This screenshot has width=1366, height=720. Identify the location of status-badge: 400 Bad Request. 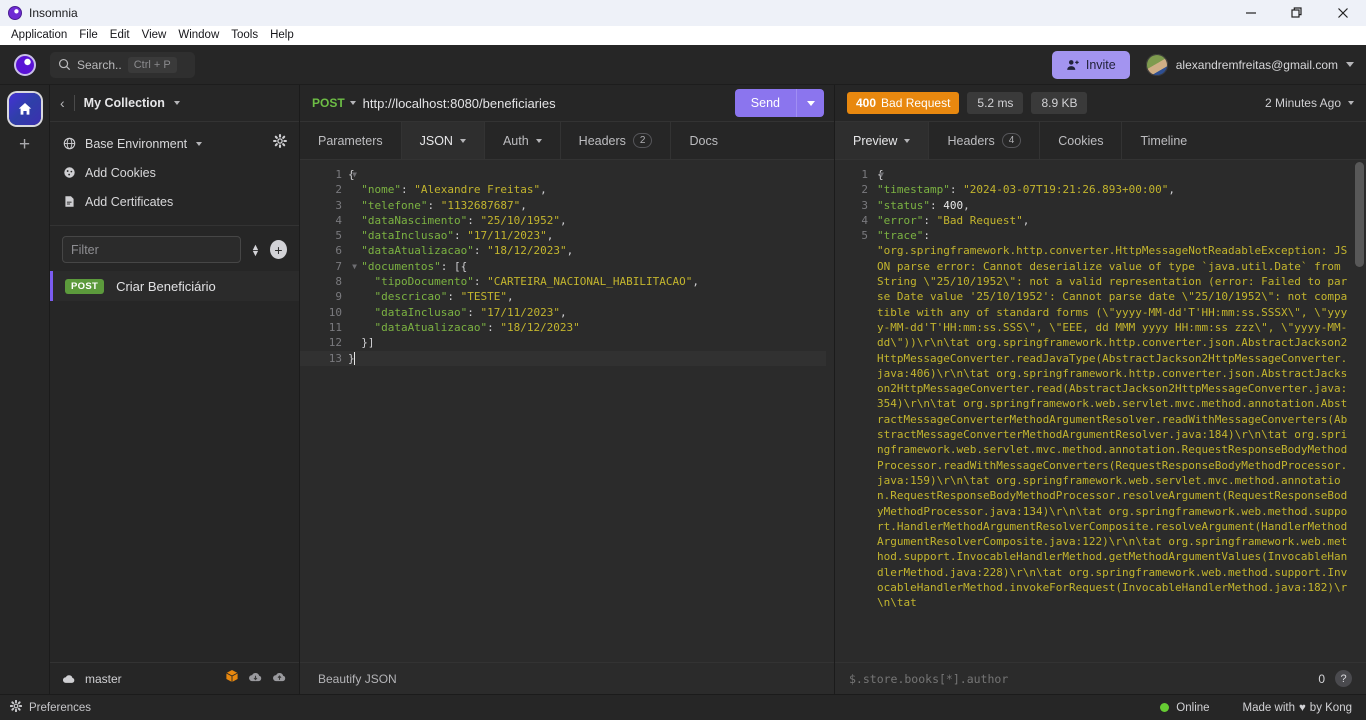
(903, 103).